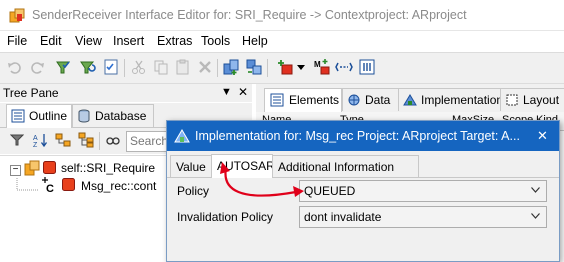  Describe the element at coordinates (32, 168) in the screenshot. I see `interface-icon` at that location.